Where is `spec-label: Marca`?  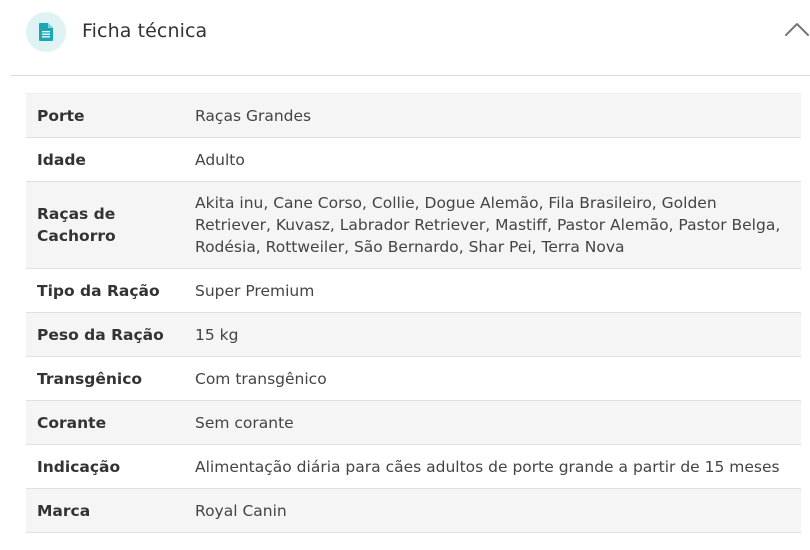 spec-label: Marca is located at coordinates (110, 510).